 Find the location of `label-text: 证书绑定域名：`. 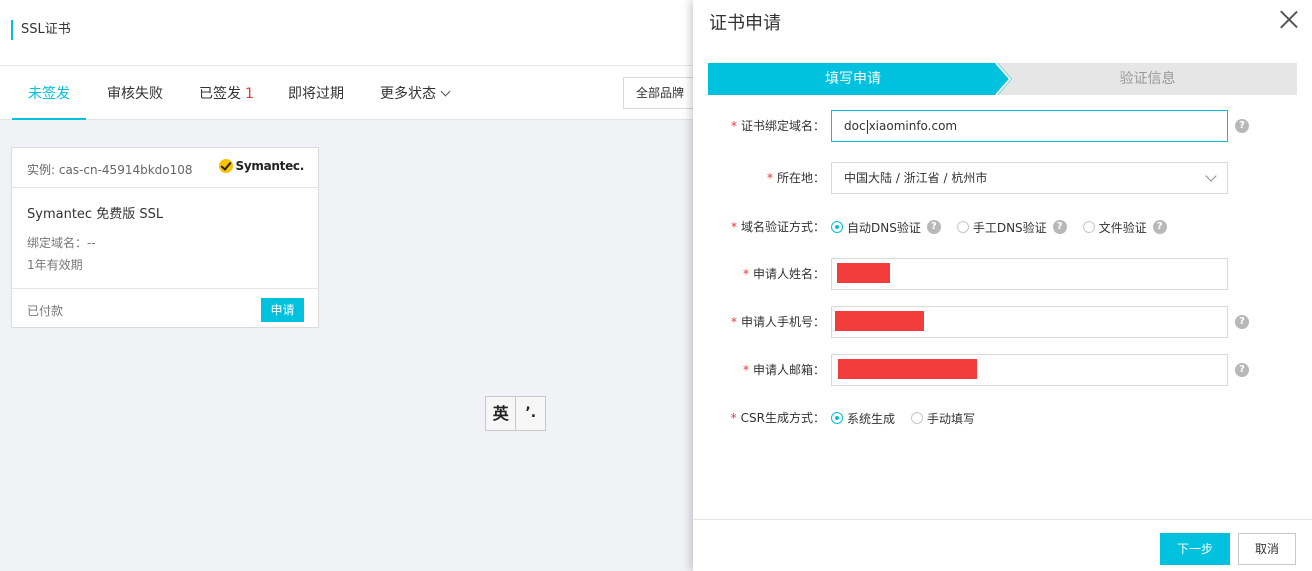

label-text: 证书绑定域名： is located at coordinates (782, 126).